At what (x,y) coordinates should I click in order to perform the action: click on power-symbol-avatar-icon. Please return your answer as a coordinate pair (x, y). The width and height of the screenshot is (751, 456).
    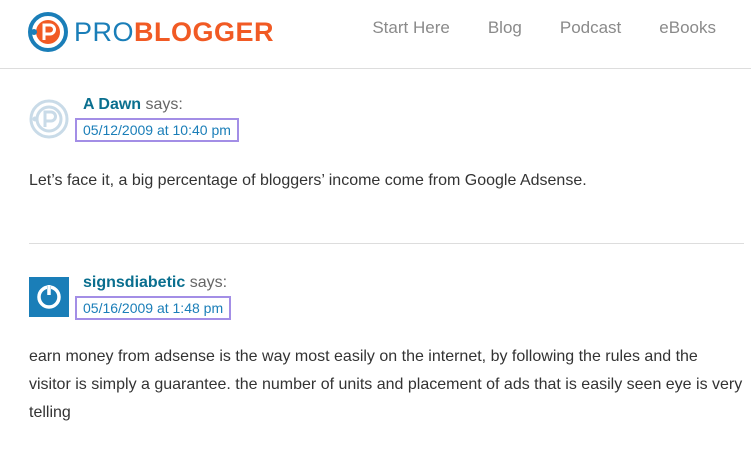
    Looking at the image, I should click on (49, 297).